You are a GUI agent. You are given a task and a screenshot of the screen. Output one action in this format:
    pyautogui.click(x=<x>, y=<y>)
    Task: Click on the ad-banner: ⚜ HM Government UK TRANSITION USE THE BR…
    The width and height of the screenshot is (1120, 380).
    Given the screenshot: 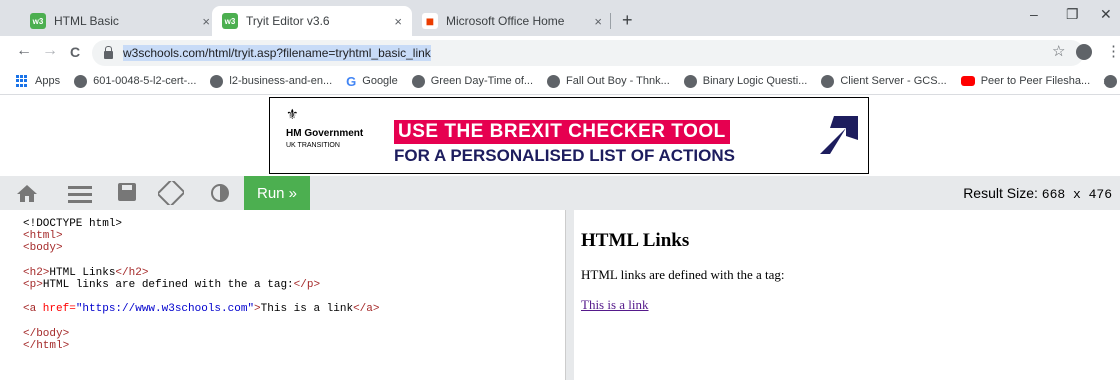 What is the action you would take?
    pyautogui.click(x=569, y=135)
    